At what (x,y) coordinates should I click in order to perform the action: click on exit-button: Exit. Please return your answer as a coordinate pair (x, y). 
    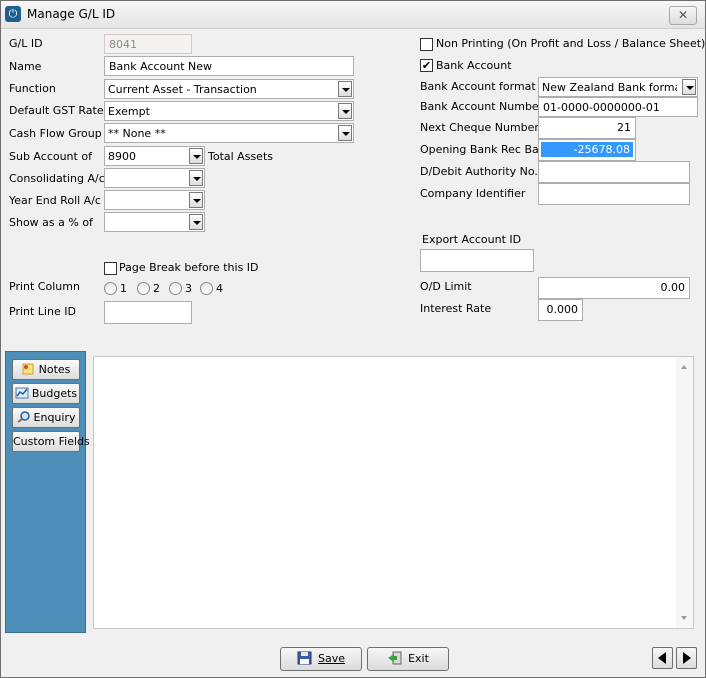
    Looking at the image, I should click on (408, 659).